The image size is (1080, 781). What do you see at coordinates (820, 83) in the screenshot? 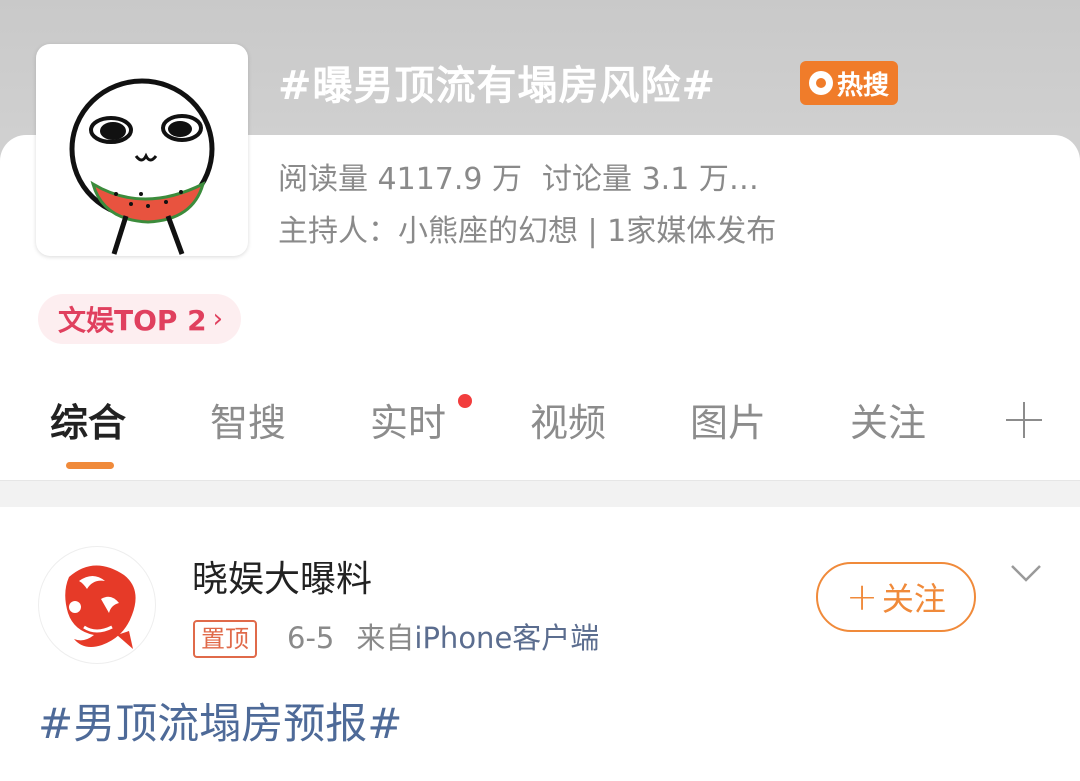
I see `hot-search-icon` at bounding box center [820, 83].